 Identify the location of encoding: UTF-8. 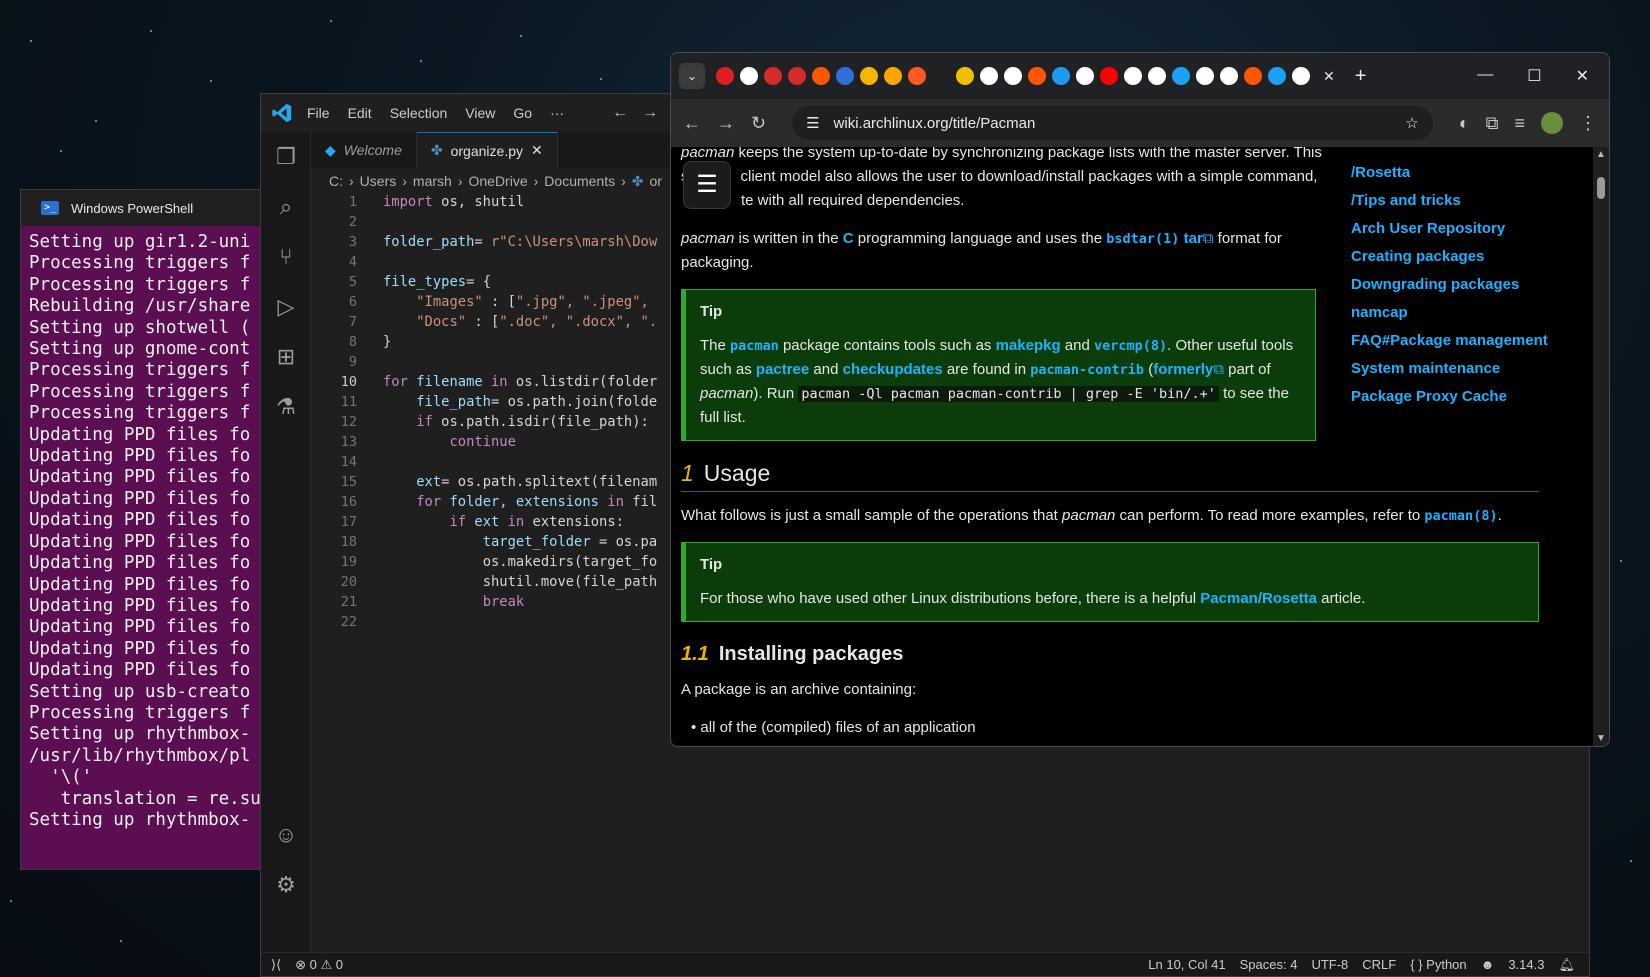
(1329, 964).